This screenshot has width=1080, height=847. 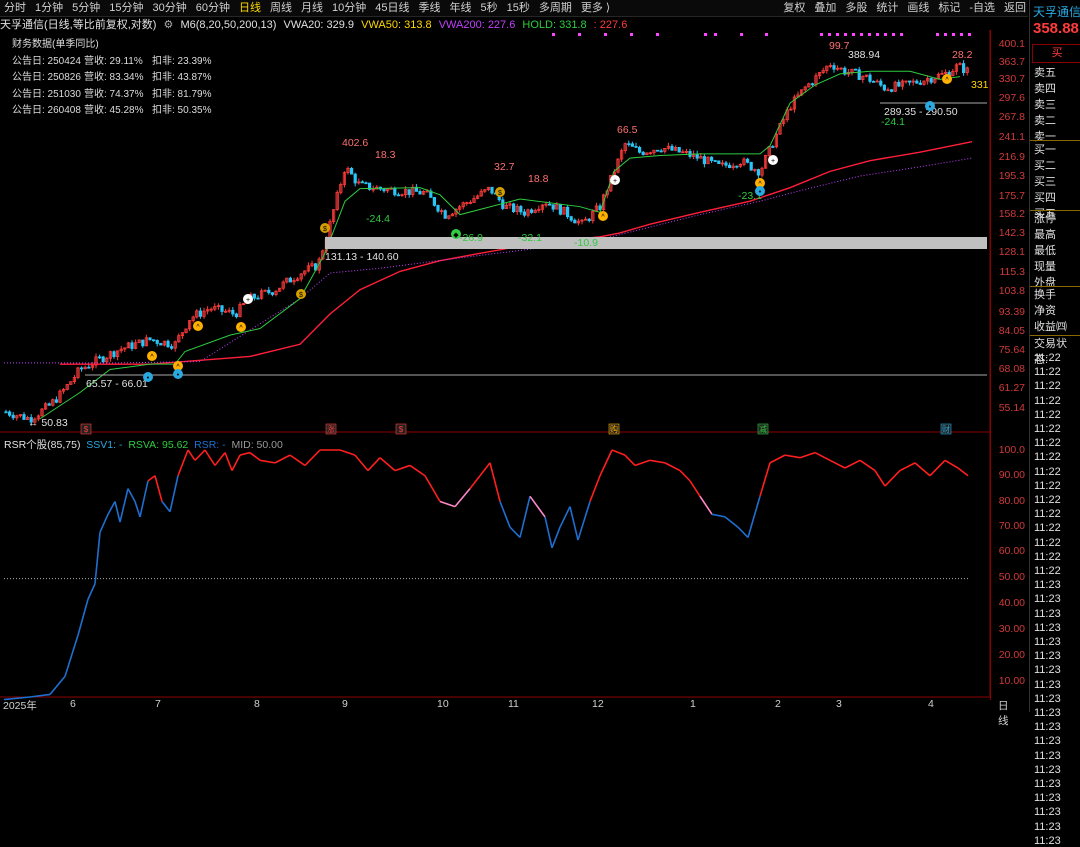 I want to click on rsva-value: RSVA: 95.62, so click(x=158, y=445).